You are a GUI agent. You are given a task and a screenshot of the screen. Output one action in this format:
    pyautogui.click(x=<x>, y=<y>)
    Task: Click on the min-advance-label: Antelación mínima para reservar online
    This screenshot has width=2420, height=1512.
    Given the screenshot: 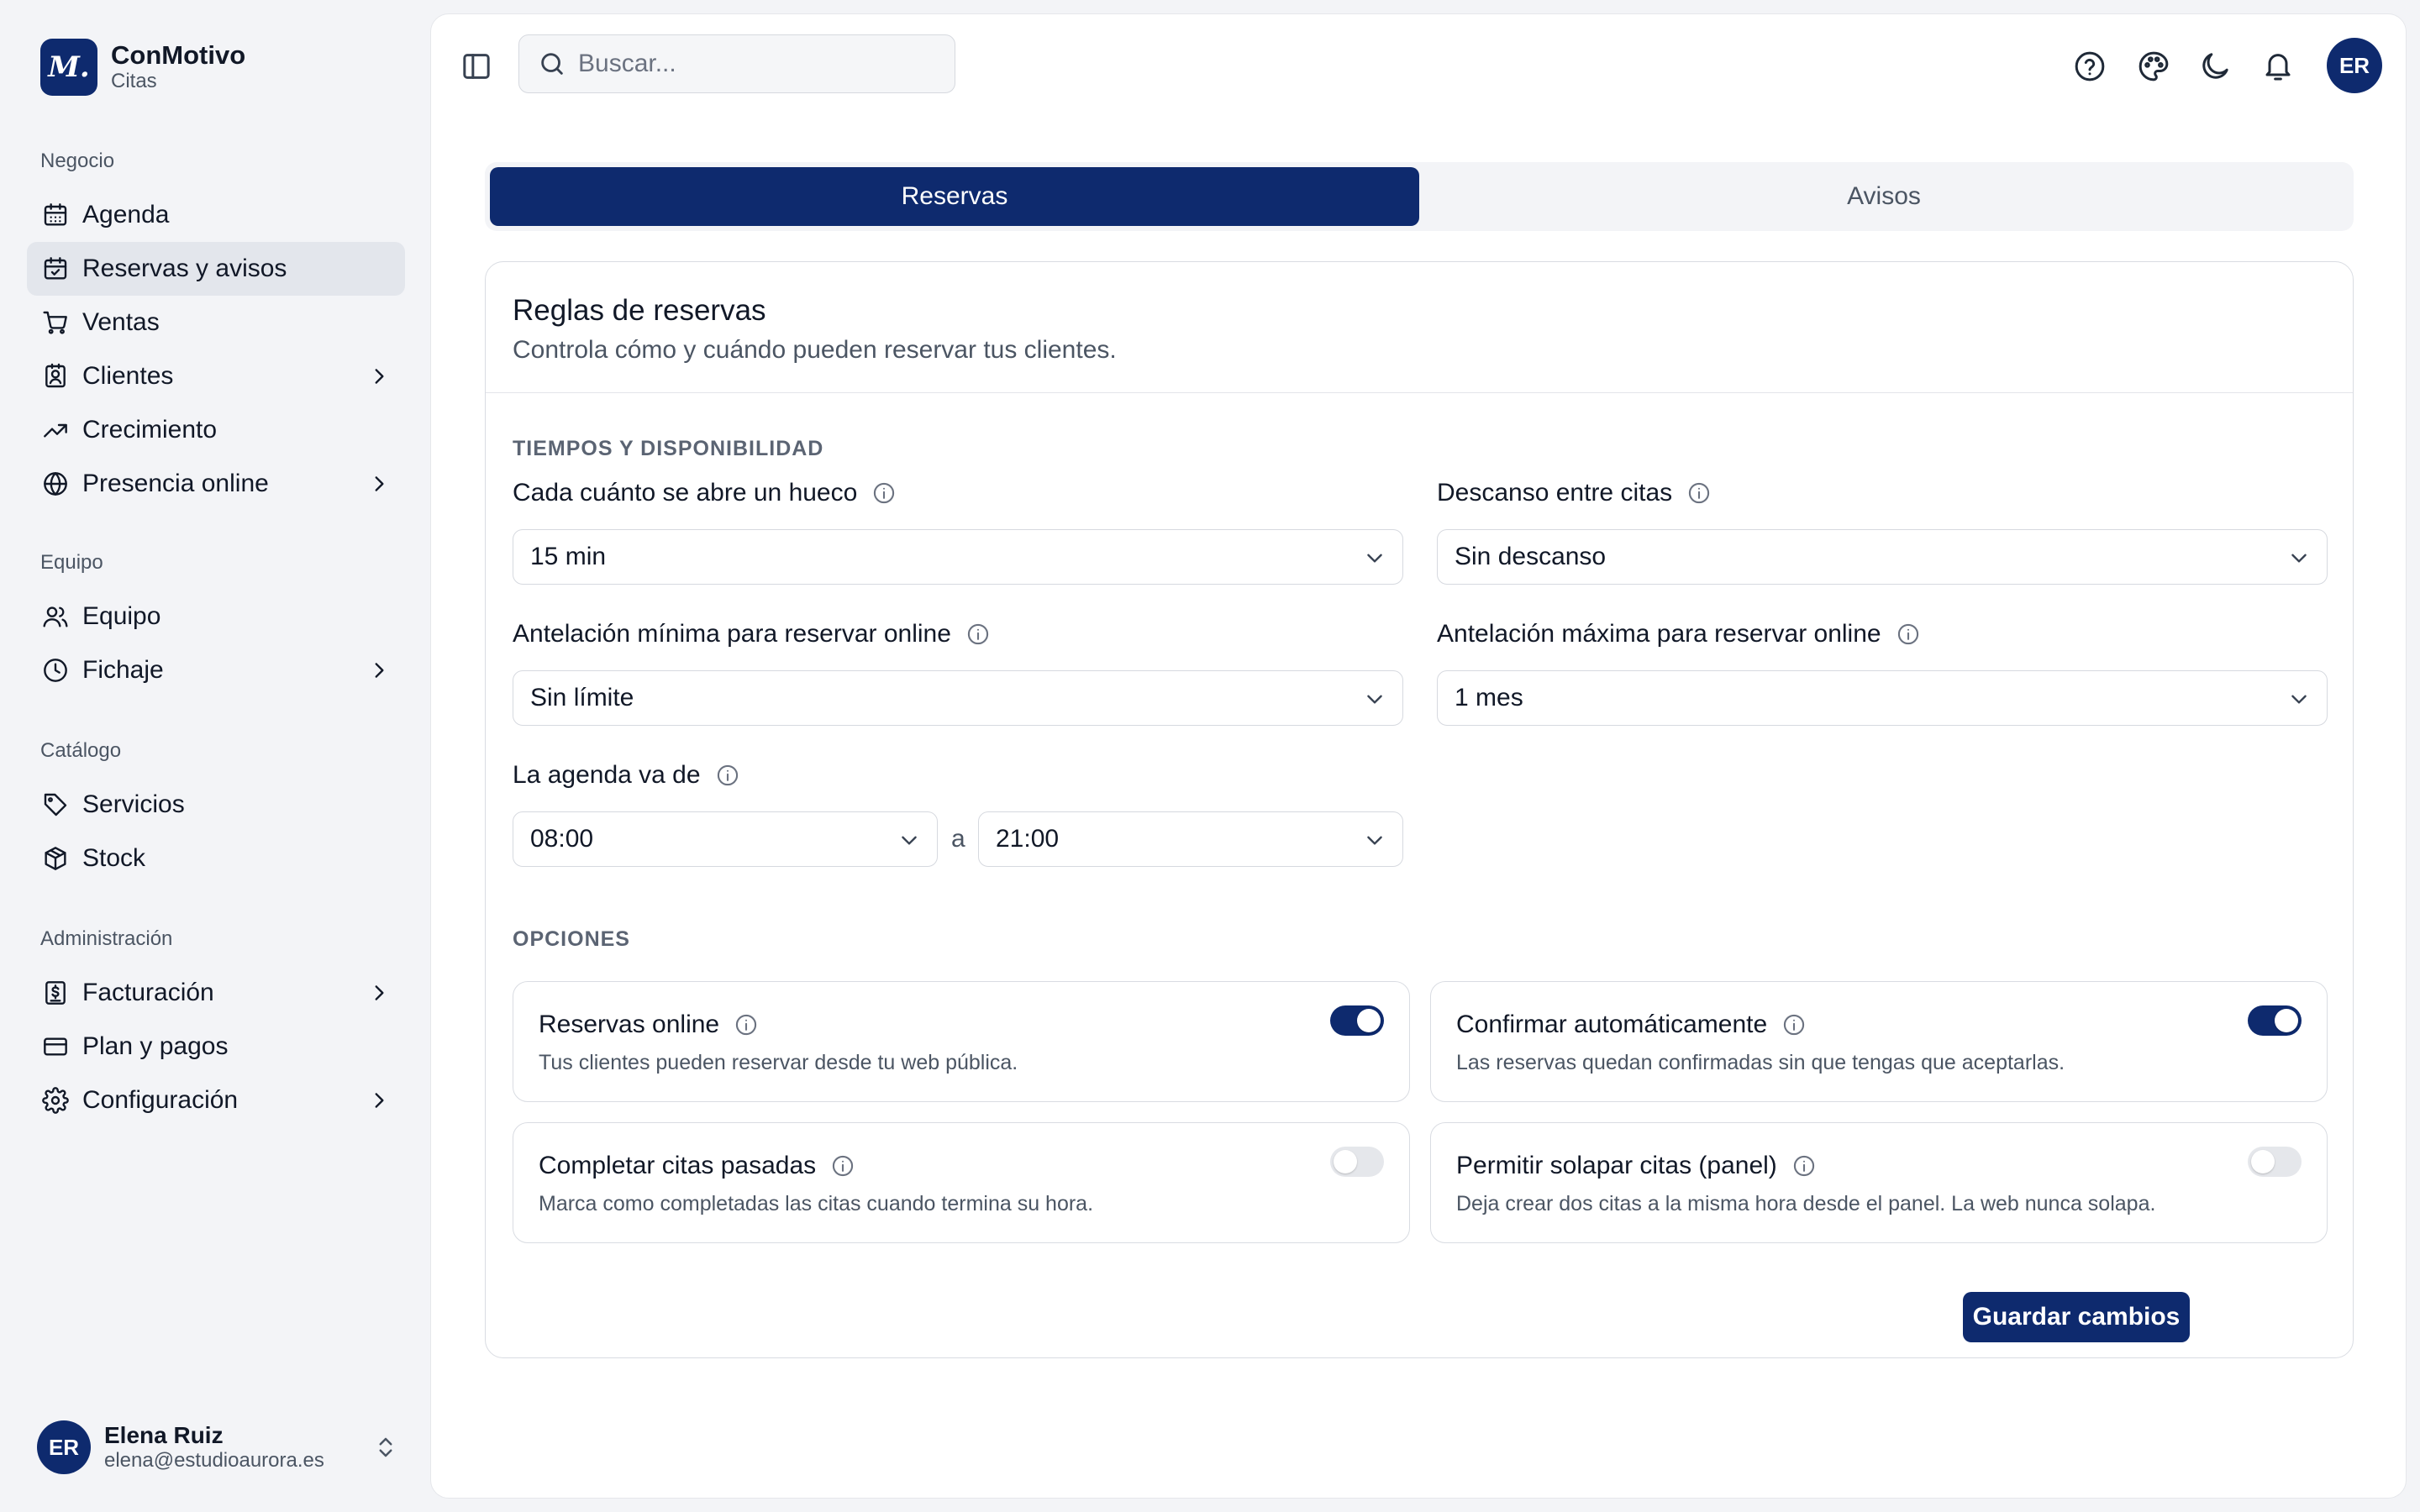 What is the action you would take?
    pyautogui.click(x=732, y=634)
    